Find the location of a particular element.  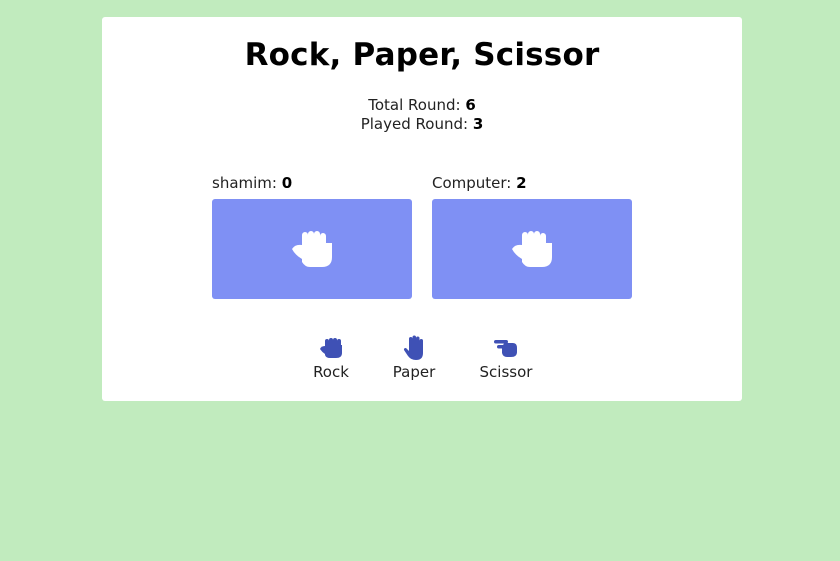

played-round-value: 3 is located at coordinates (478, 124).